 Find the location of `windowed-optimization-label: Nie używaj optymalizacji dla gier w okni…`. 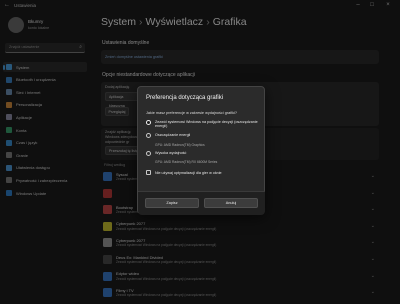

windowed-optimization-label: Nie używaj optymalizacji dla gier w okni… is located at coordinates (188, 173).